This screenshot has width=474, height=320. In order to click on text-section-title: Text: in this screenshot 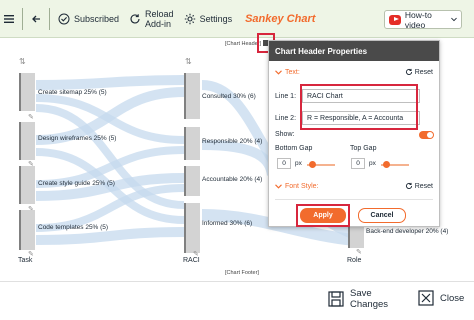, I will do `click(287, 72)`.